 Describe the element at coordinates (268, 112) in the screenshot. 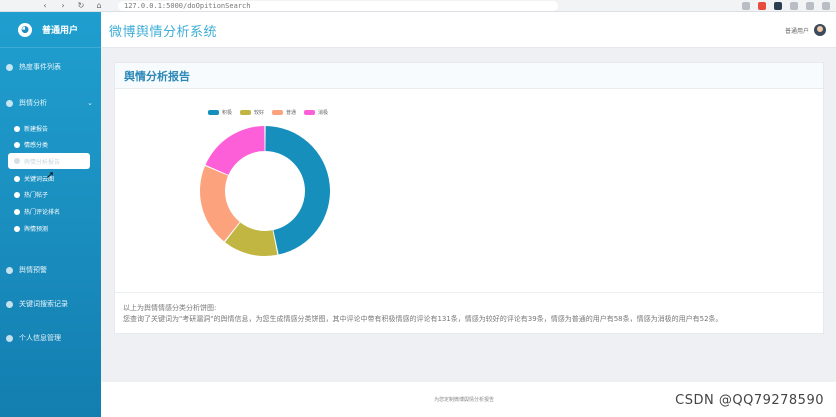

I see `chart-legend: 积极 较好 普通 消极` at that location.